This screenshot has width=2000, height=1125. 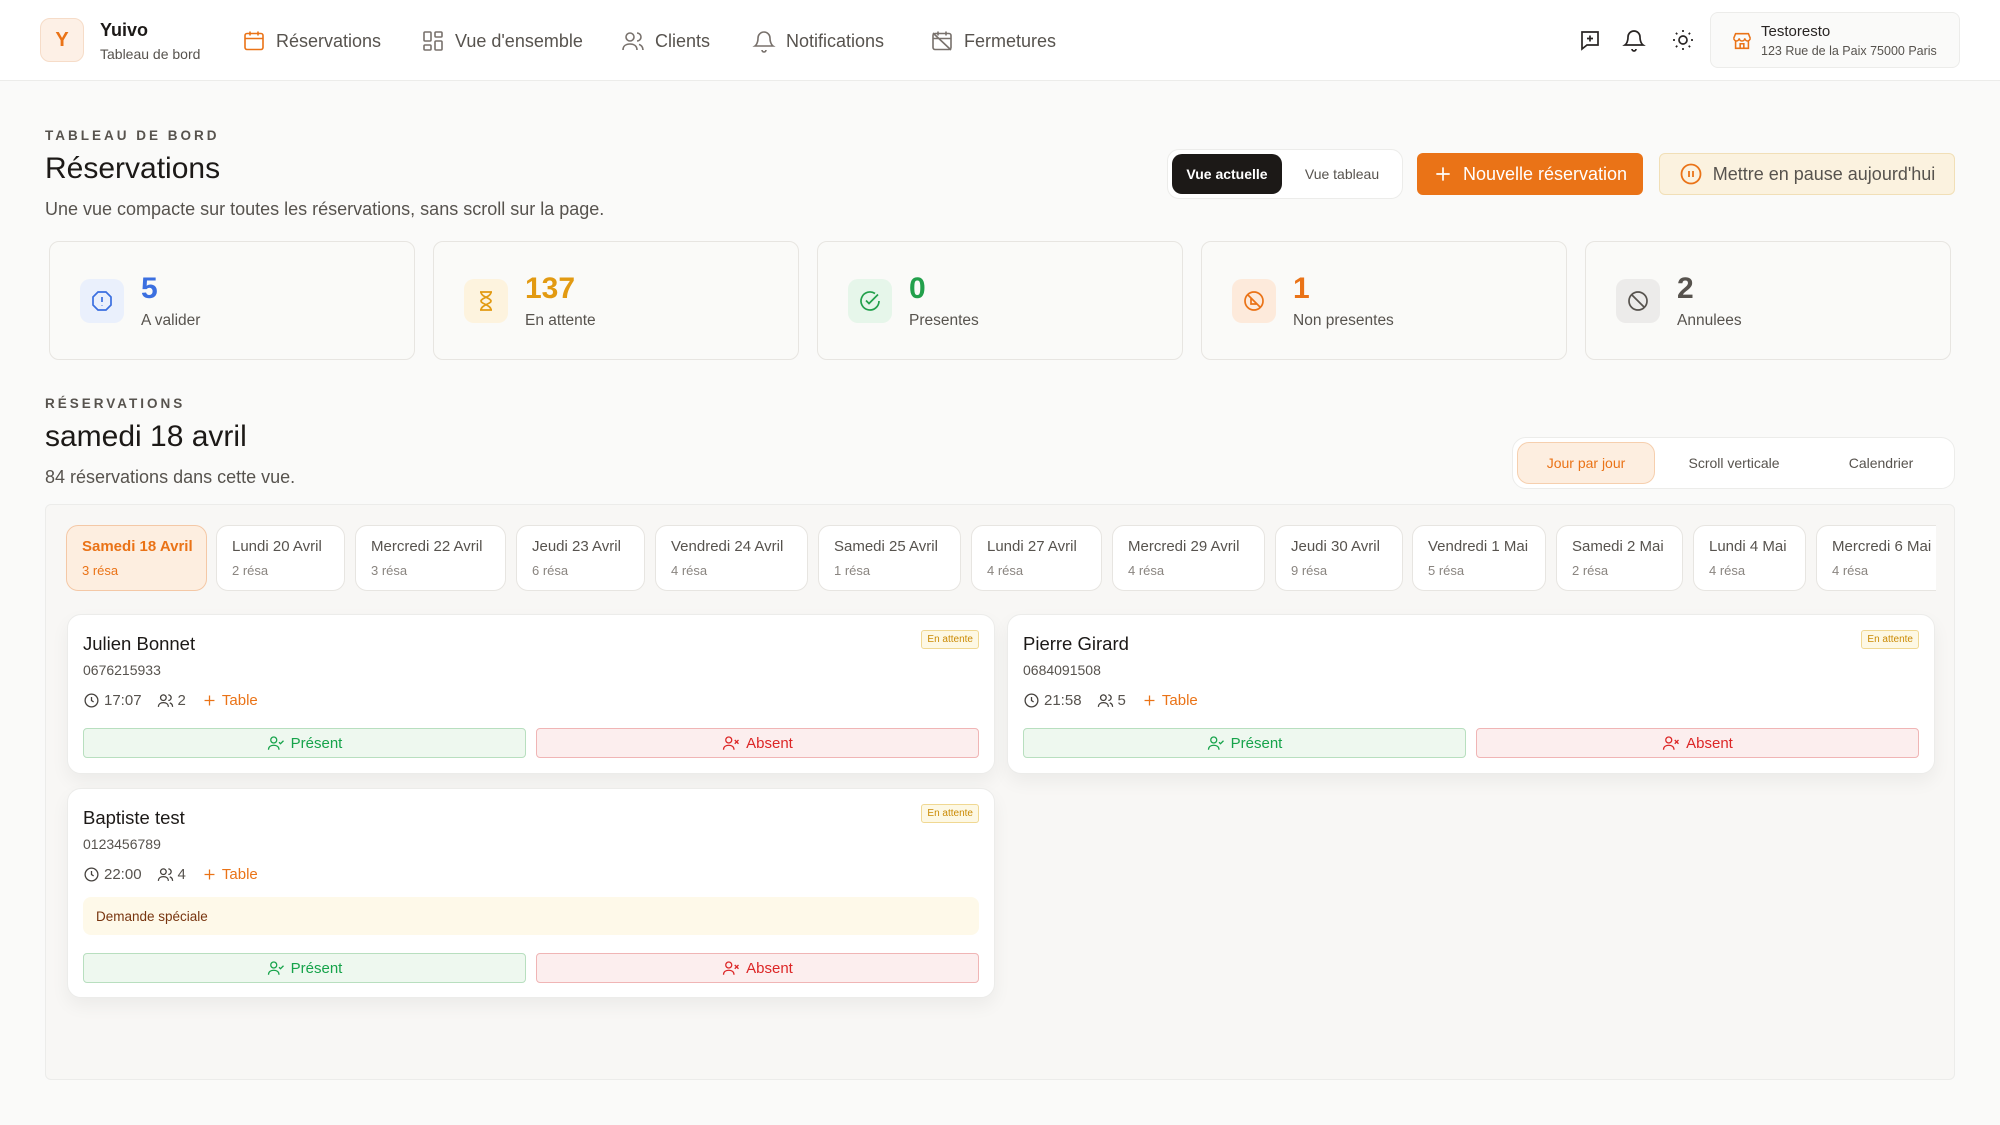 What do you see at coordinates (254, 41) in the screenshot?
I see `calendar-icon` at bounding box center [254, 41].